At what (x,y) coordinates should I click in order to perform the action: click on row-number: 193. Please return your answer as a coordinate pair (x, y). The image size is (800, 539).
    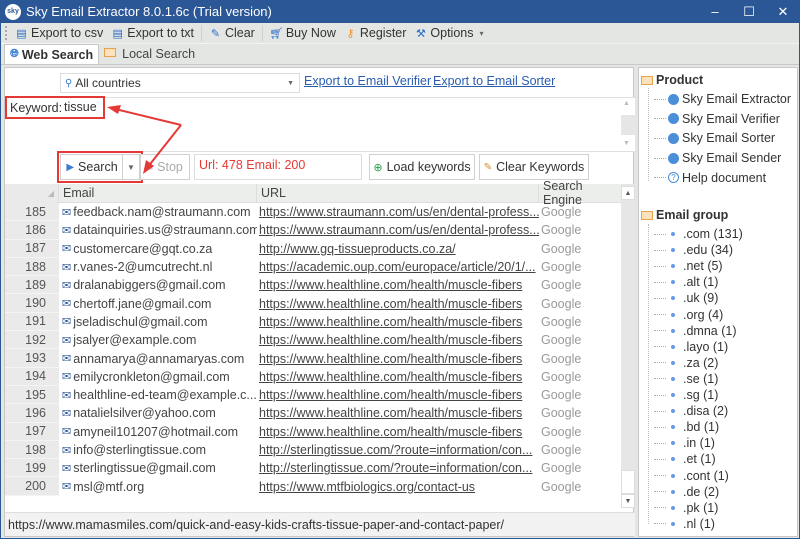
    Looking at the image, I should click on (32, 358).